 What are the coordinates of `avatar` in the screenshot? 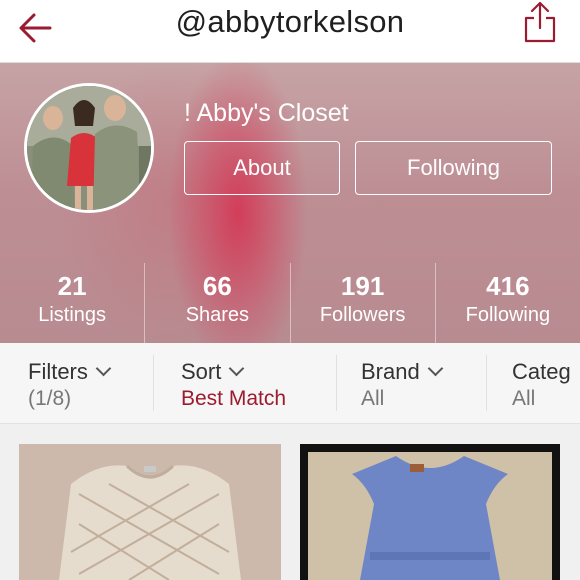 It's located at (89, 148).